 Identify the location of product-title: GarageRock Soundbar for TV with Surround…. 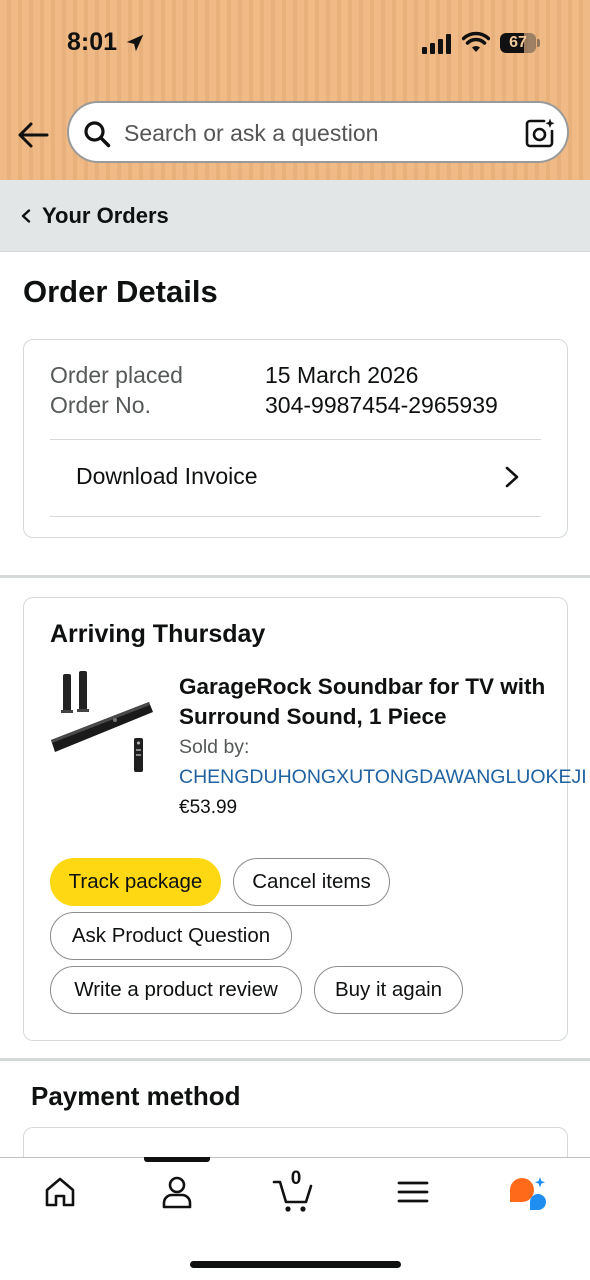
(369, 702).